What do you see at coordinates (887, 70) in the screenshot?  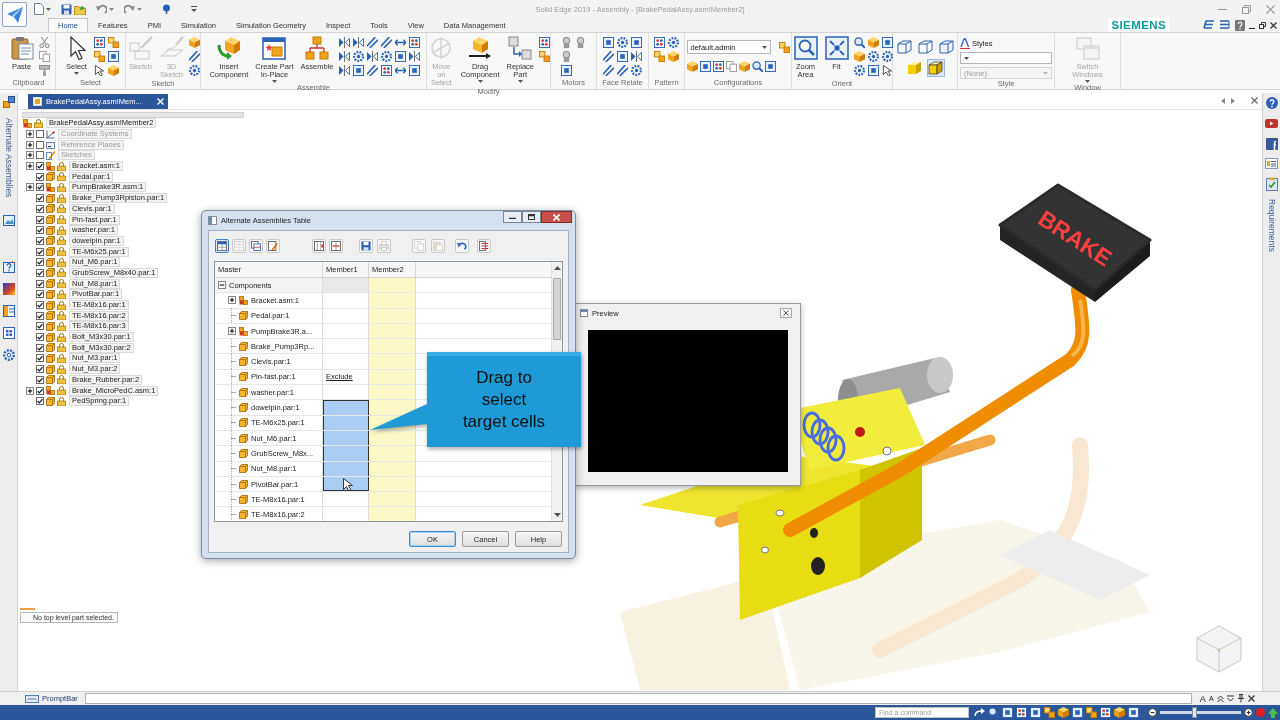 I see `pointer-icon` at bounding box center [887, 70].